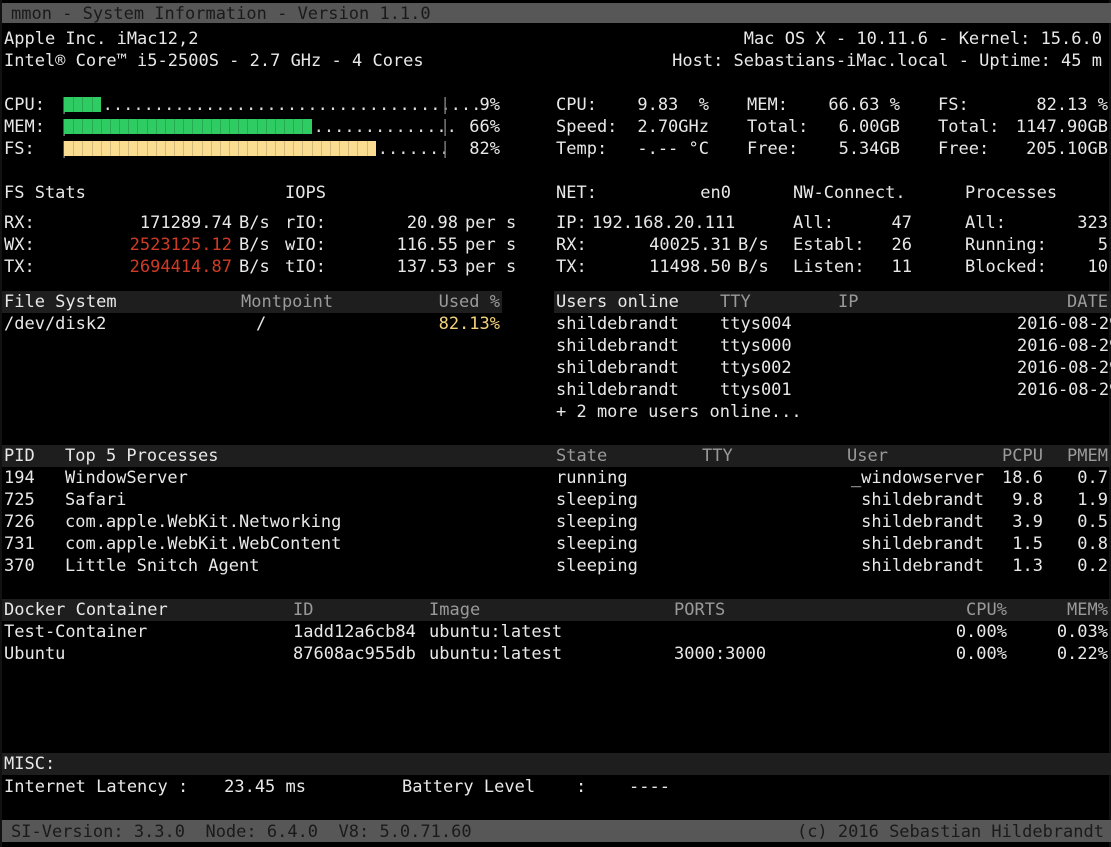 This screenshot has height=847, width=1111. I want to click on processes-row-pcpu-3: 1.5, so click(1027, 544).